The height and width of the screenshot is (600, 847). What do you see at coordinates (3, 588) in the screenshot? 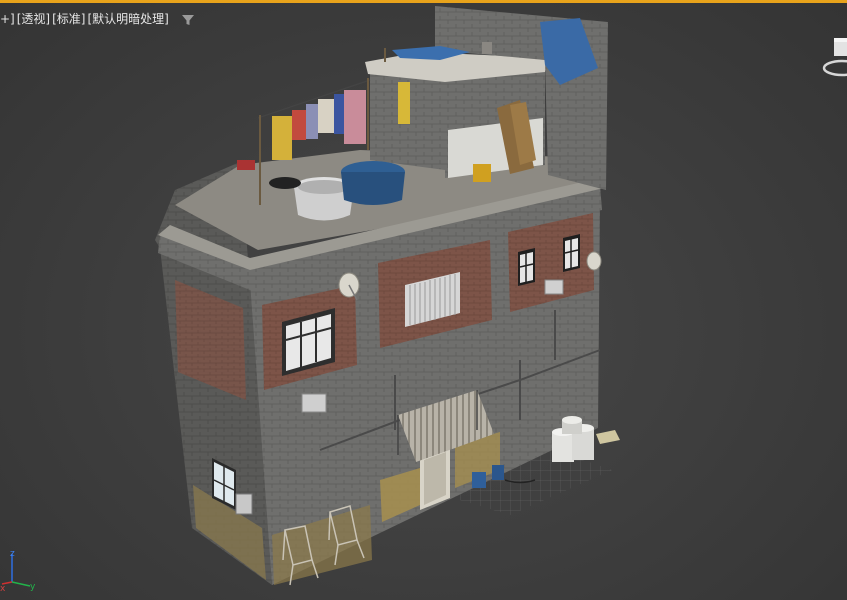
I see `axis-label-x: x` at bounding box center [3, 588].